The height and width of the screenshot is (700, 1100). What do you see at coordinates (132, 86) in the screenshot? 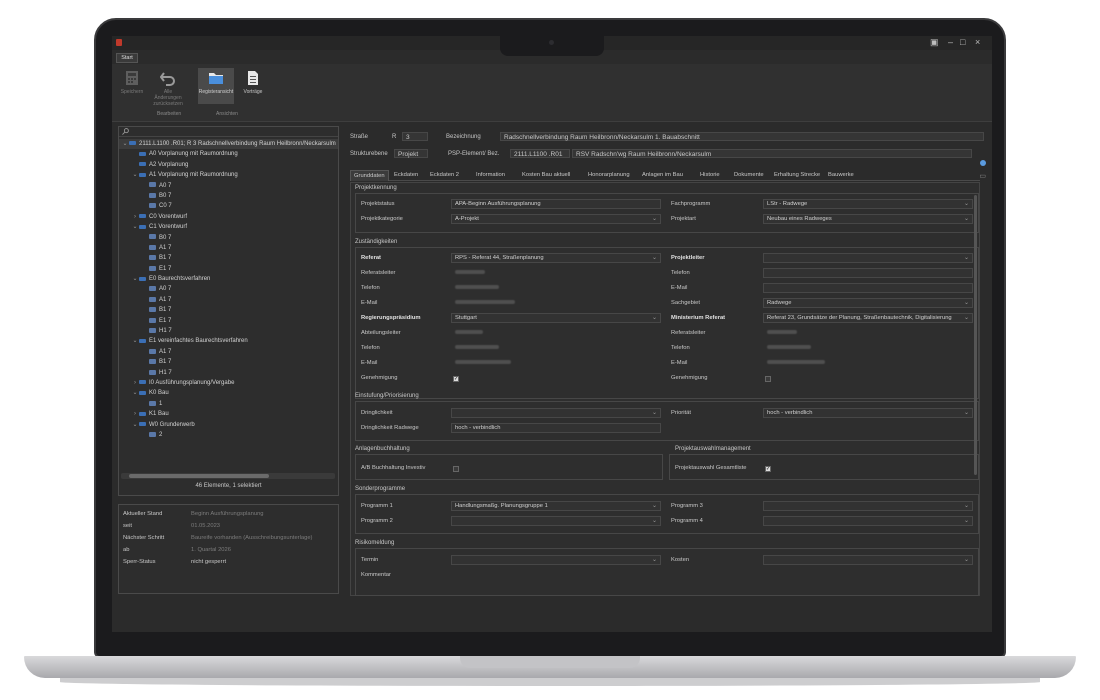
I see `save-button: Speichern` at bounding box center [132, 86].